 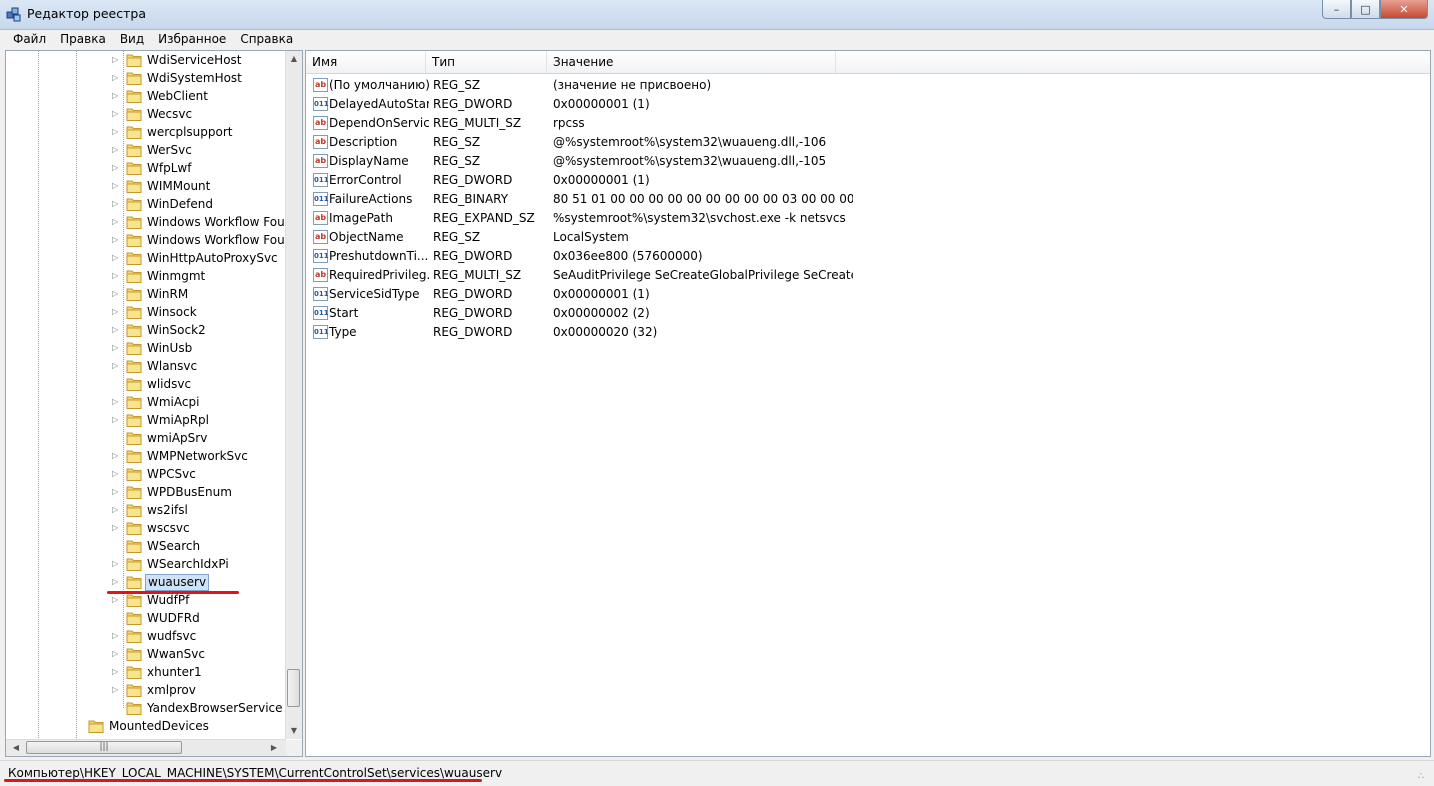 I want to click on close-button: ✕, so click(x=1404, y=9).